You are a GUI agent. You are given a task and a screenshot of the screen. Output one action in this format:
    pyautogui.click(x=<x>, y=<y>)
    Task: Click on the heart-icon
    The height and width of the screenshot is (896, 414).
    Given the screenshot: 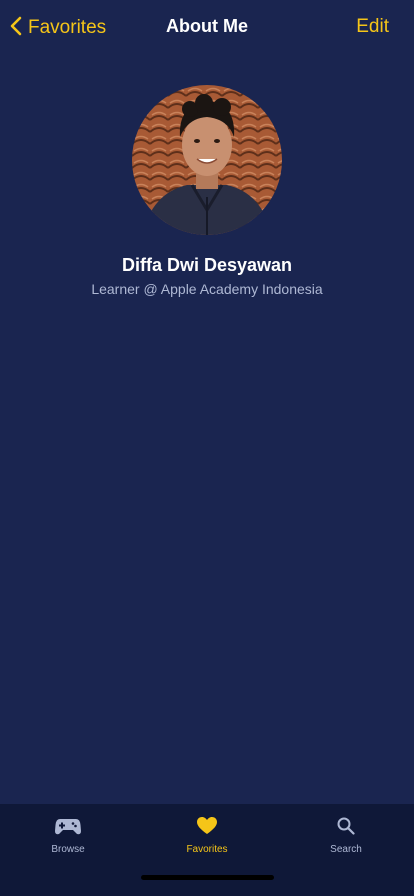 What is the action you would take?
    pyautogui.click(x=207, y=826)
    